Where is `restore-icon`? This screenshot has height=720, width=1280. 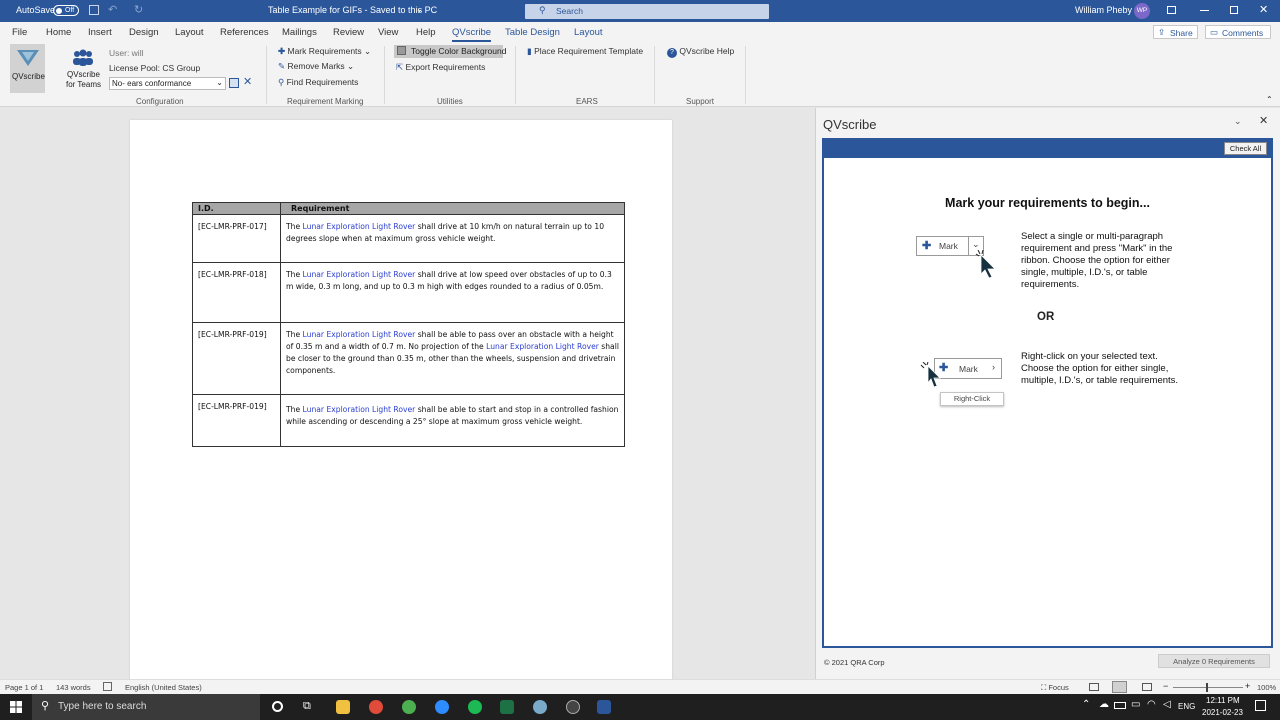 restore-icon is located at coordinates (1234, 10).